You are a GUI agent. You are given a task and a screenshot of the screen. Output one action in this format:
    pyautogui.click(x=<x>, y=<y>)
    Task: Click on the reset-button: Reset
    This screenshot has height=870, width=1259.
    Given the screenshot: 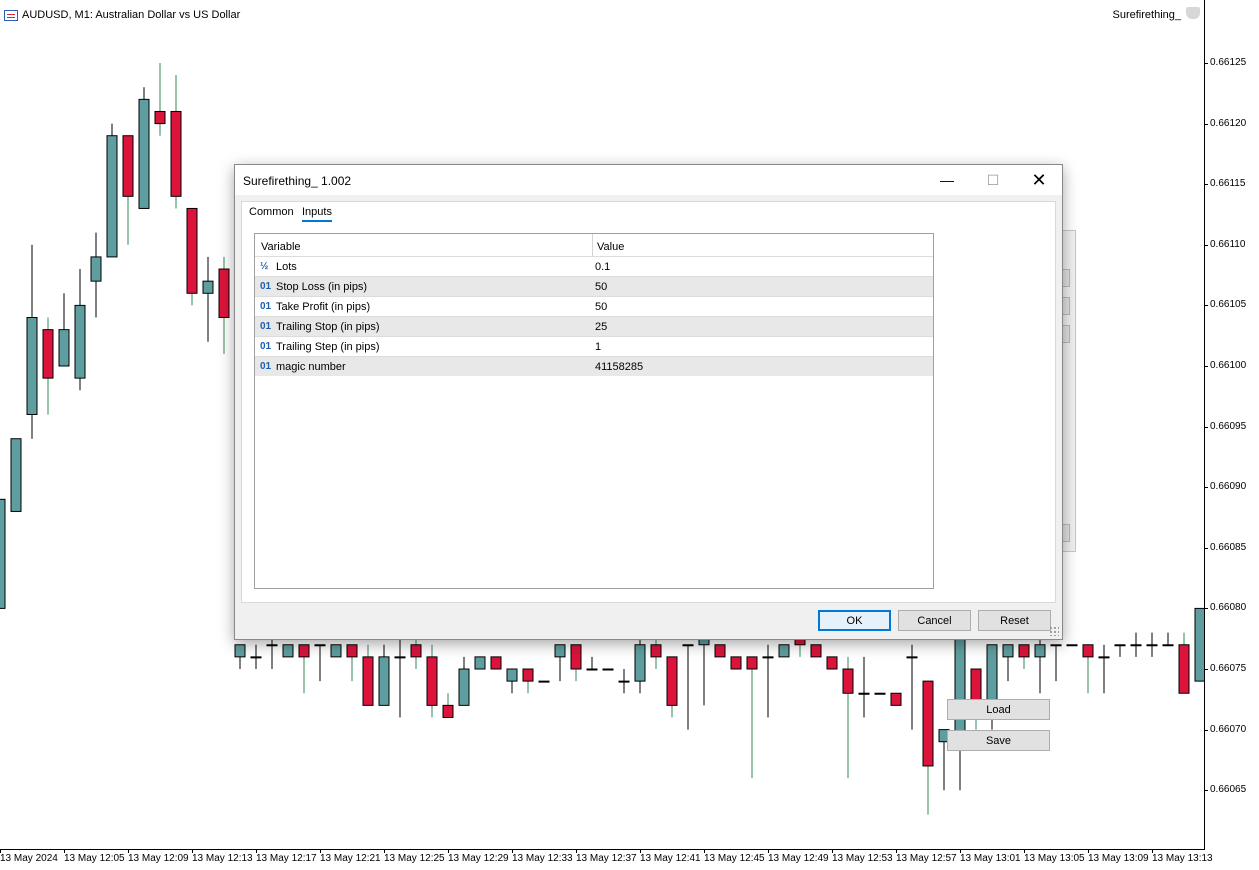 What is the action you would take?
    pyautogui.click(x=1014, y=620)
    